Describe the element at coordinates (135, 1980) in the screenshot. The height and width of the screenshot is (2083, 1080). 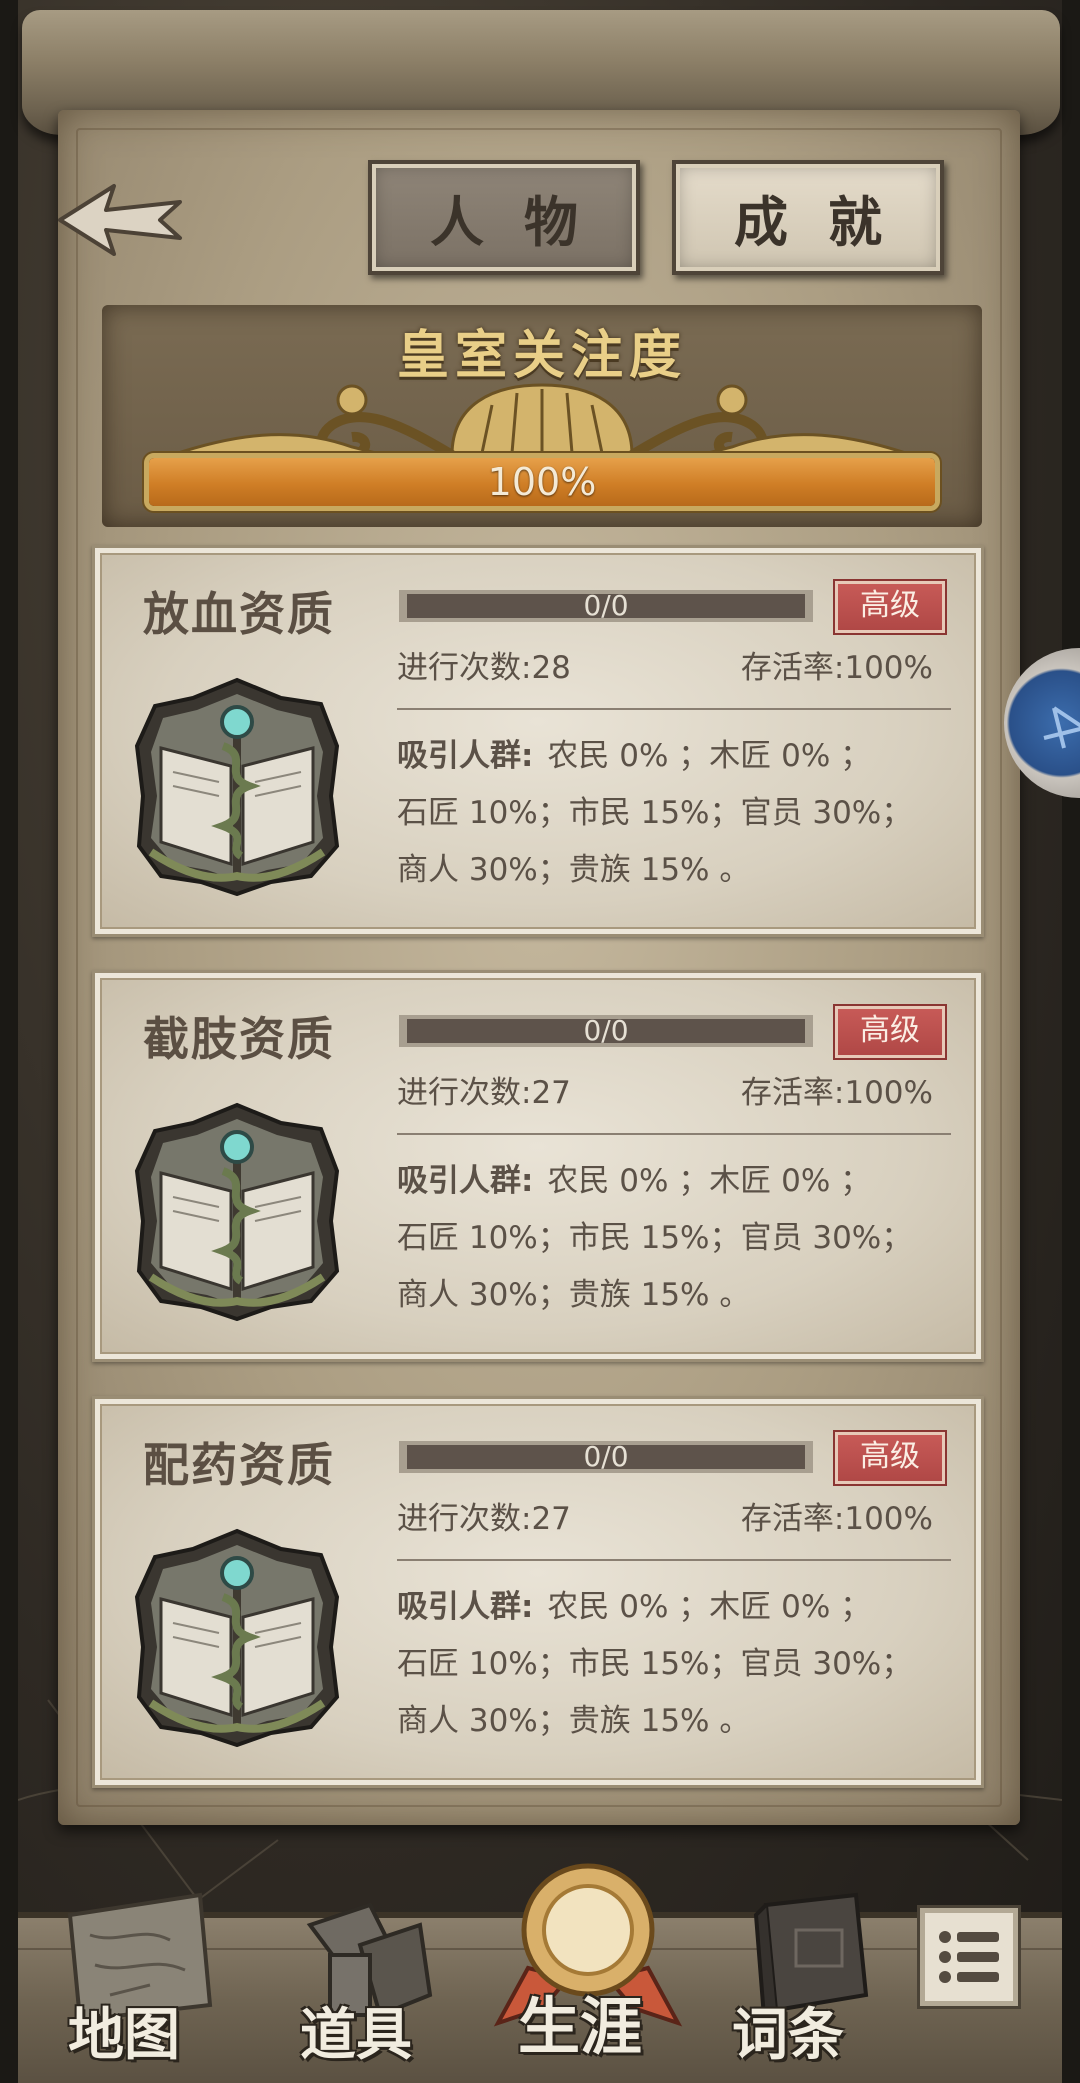
I see `nav-map: 地图` at that location.